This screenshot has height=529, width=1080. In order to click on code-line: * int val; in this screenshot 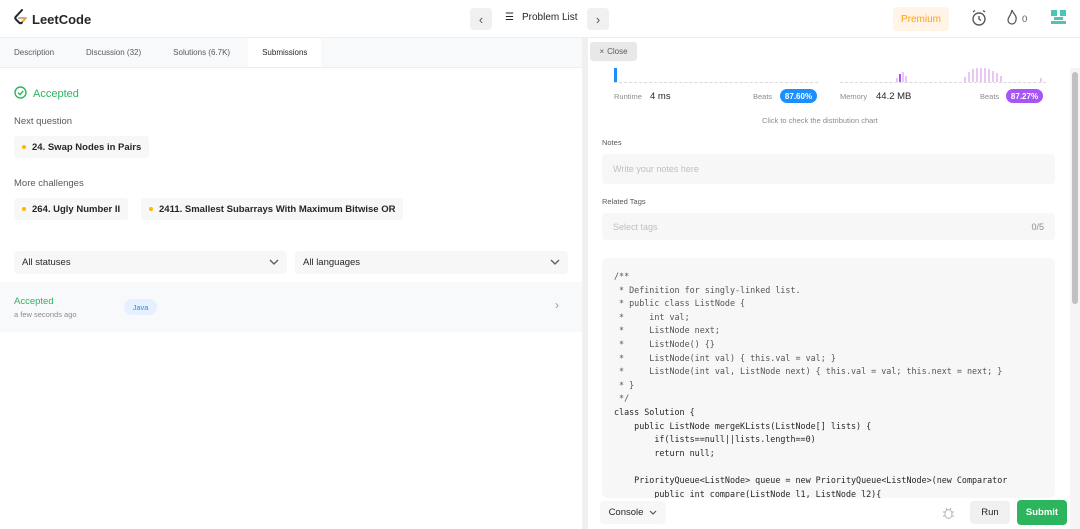, I will do `click(652, 316)`.